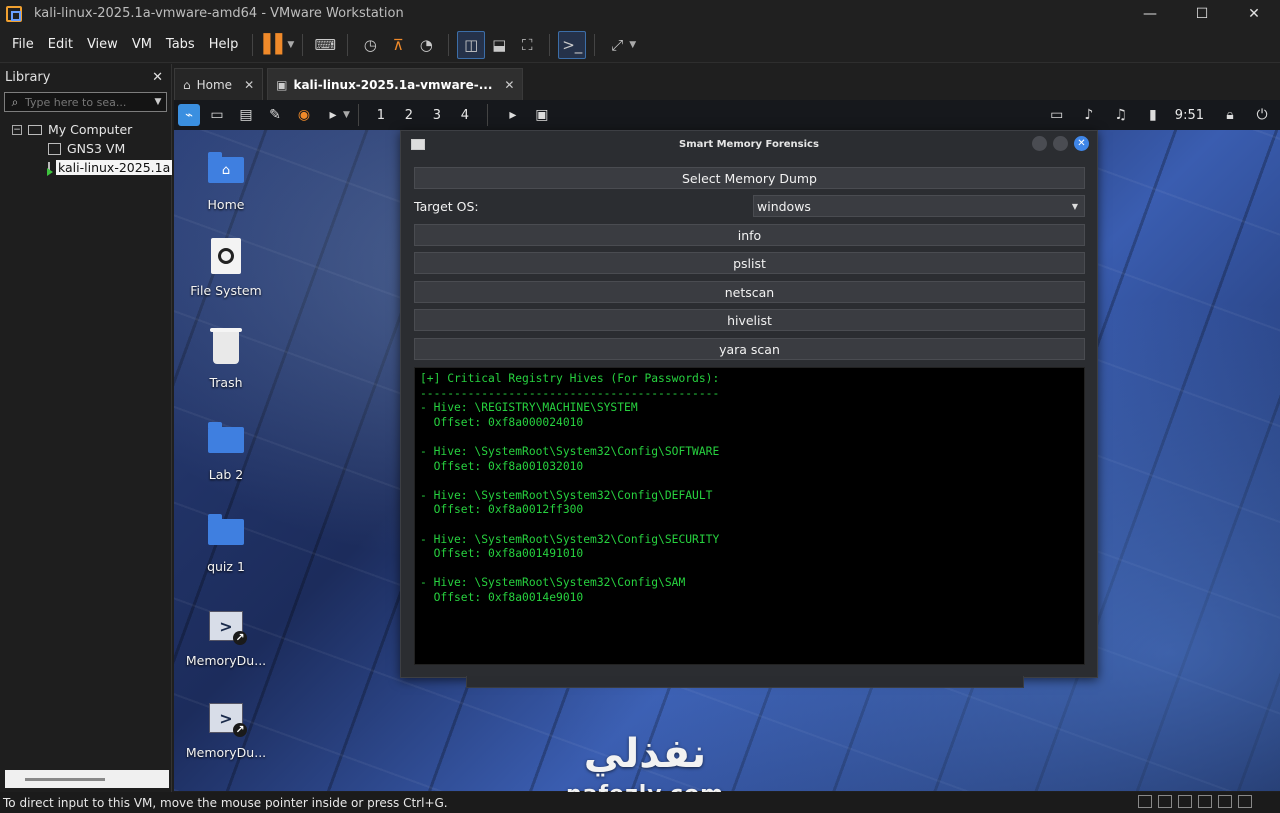  Describe the element at coordinates (219, 84) in the screenshot. I see `tab-home: ⌂ Home ✕` at that location.